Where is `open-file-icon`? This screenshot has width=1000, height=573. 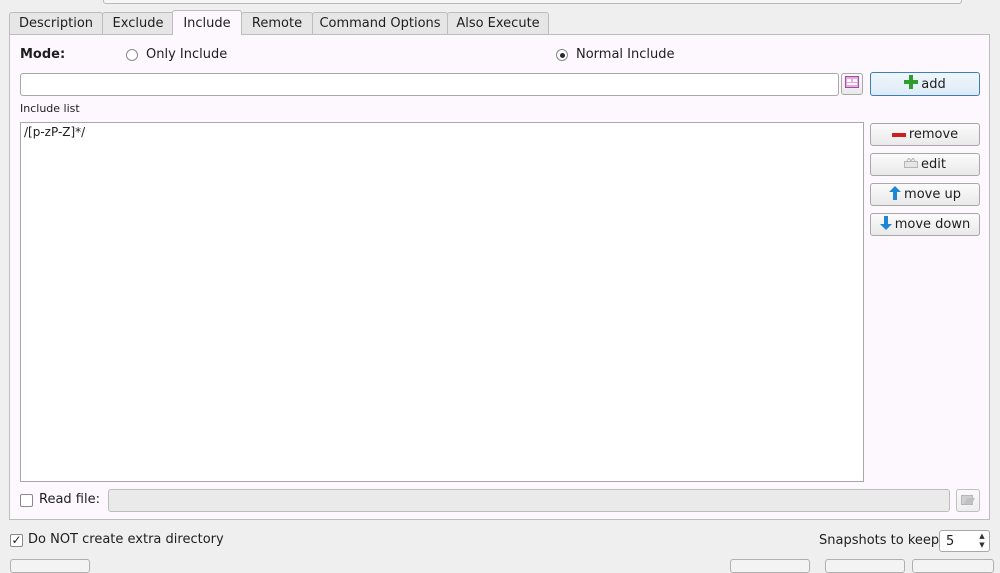
open-file-icon is located at coordinates (968, 501).